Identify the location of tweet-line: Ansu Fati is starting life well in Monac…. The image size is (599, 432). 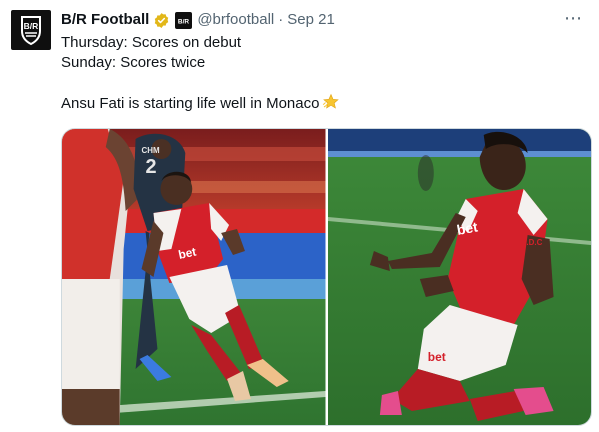
(321, 103).